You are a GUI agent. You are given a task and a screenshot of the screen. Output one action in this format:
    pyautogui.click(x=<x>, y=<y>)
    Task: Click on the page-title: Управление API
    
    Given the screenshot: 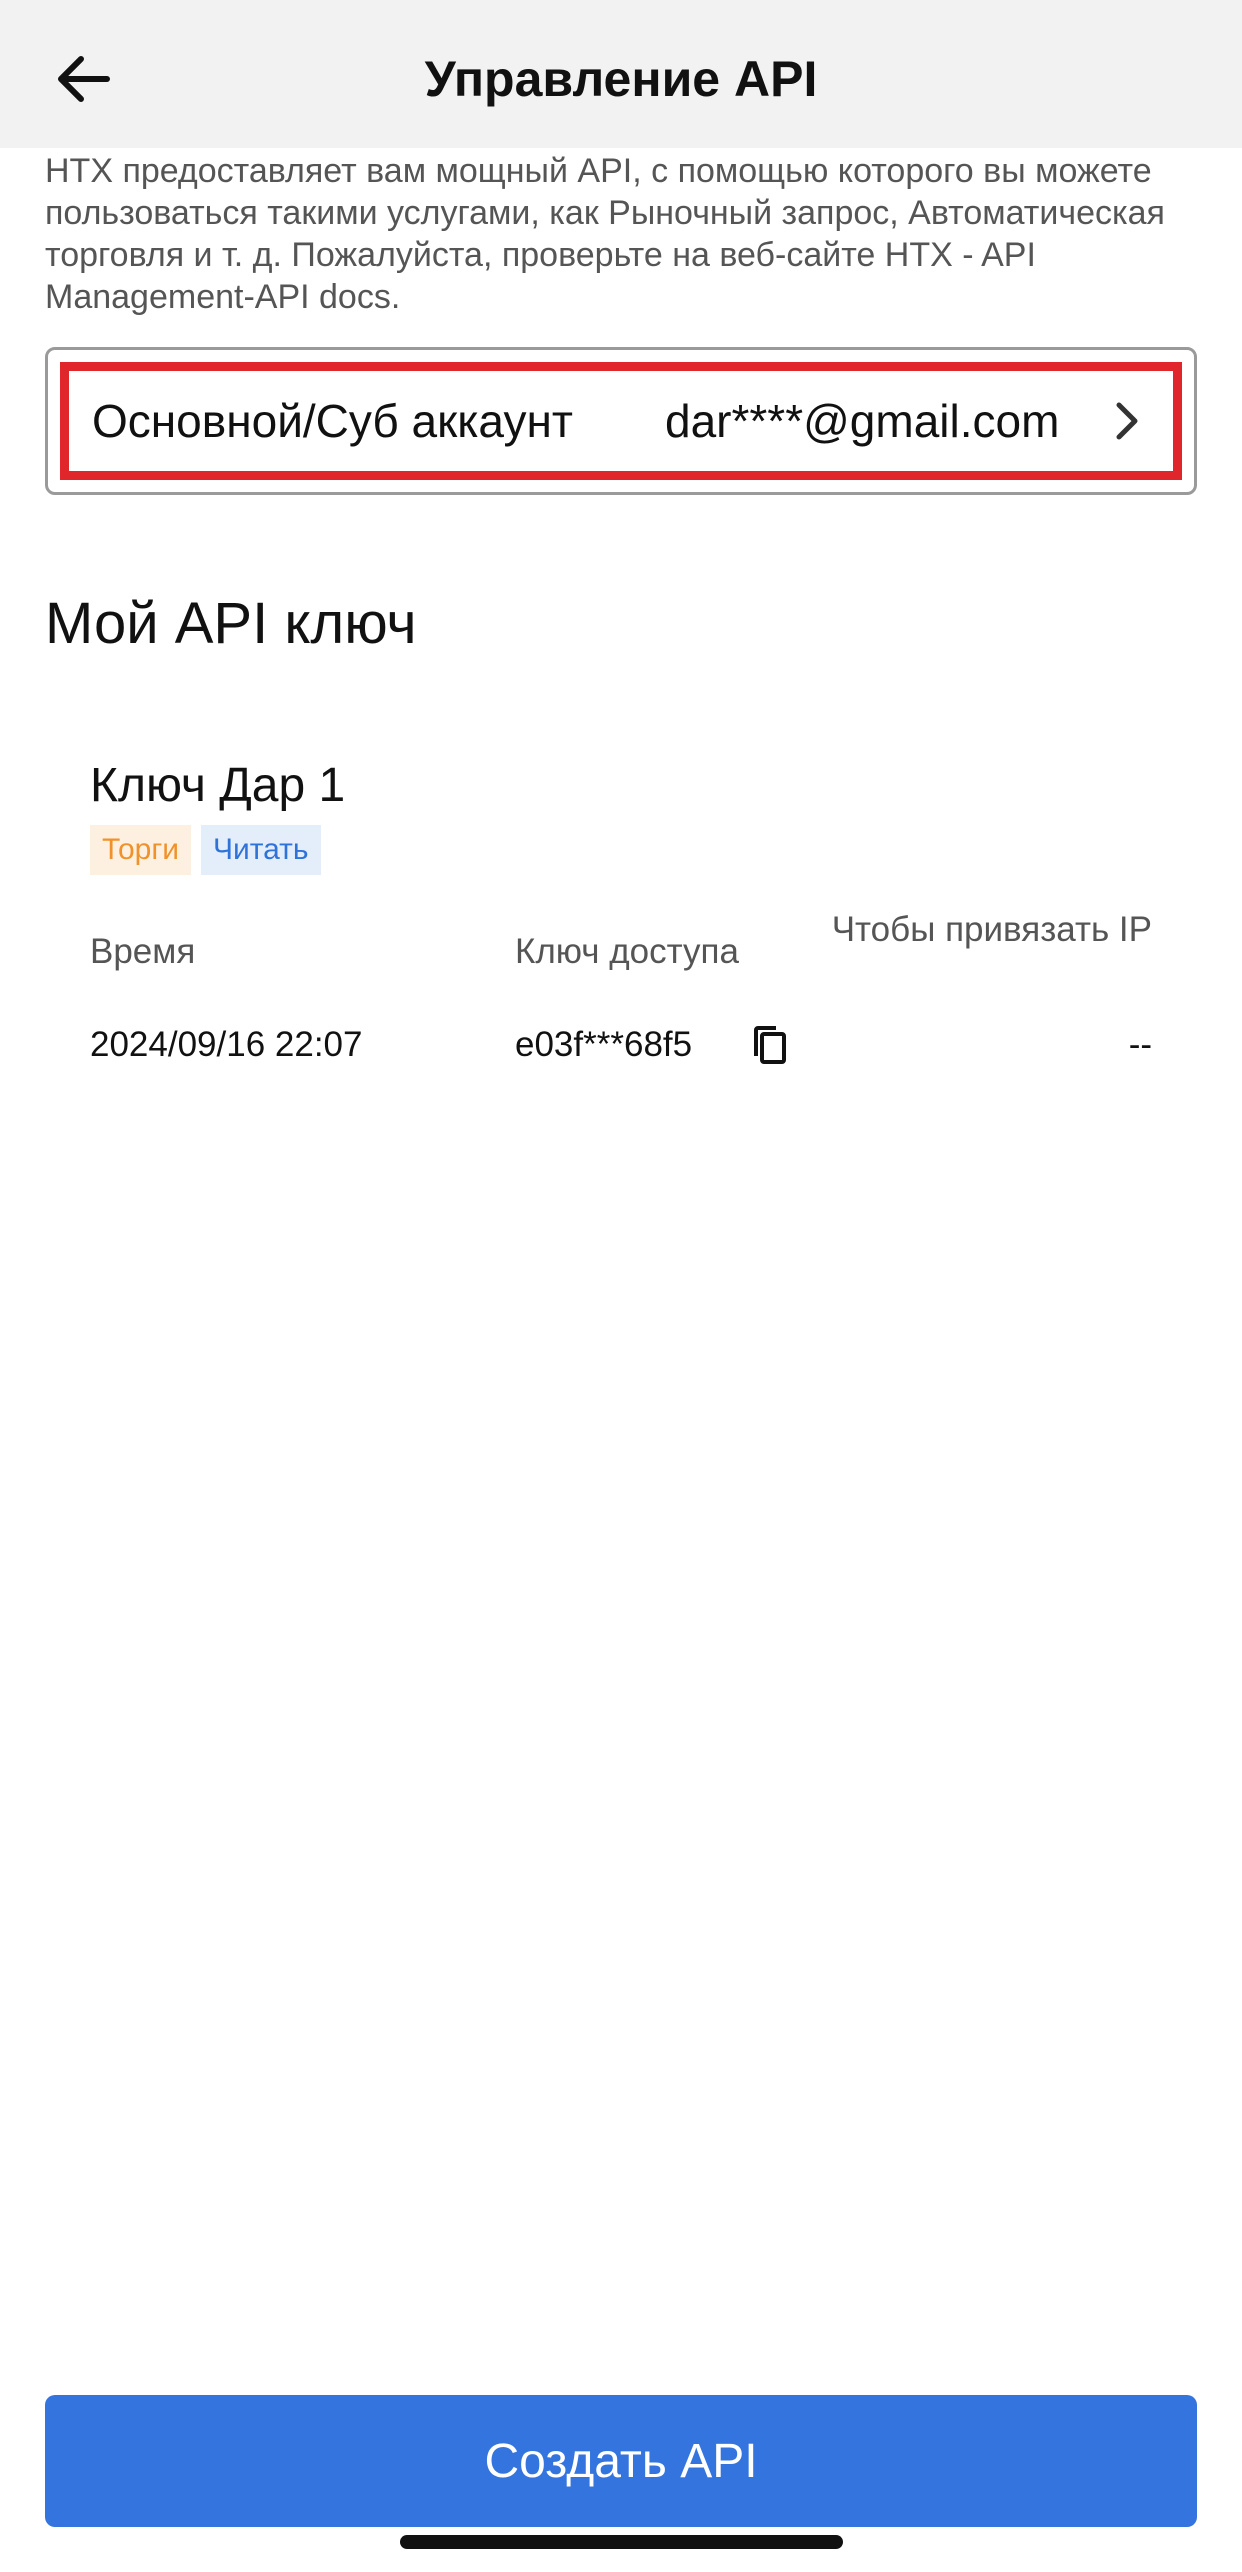 What is the action you would take?
    pyautogui.click(x=621, y=79)
    